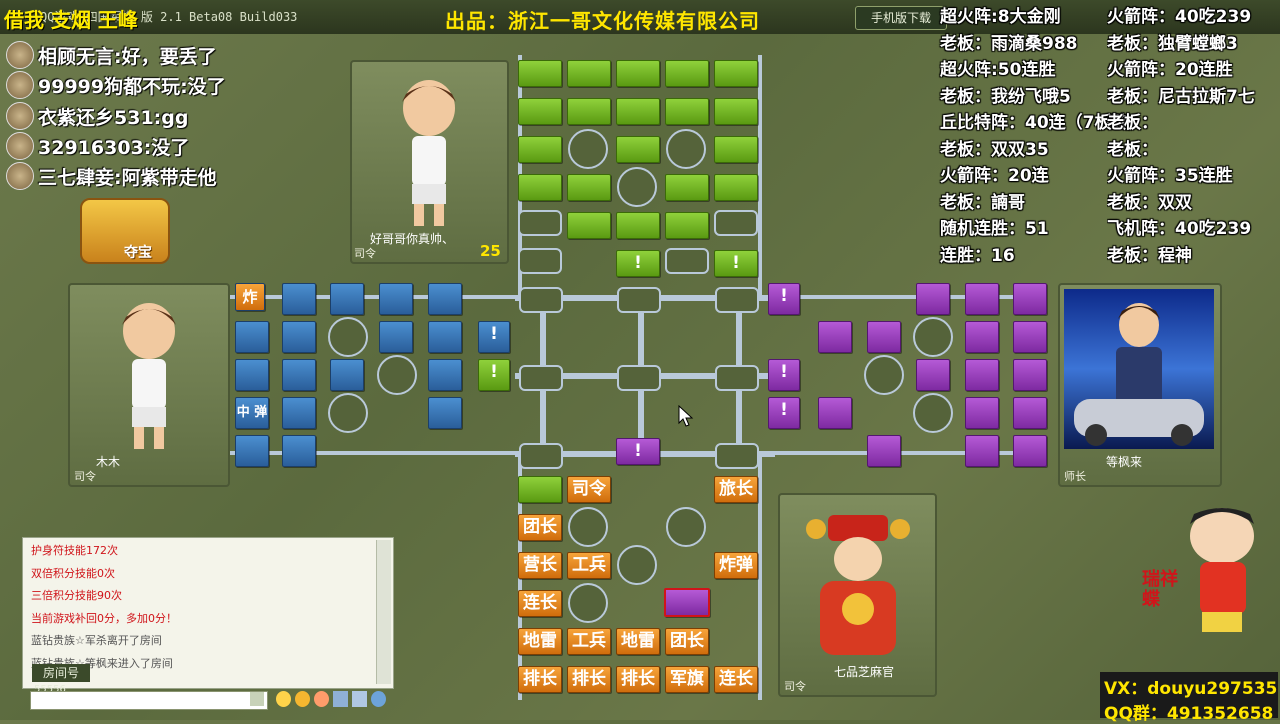 The image size is (1280, 724). Describe the element at coordinates (340, 699) in the screenshot. I see `speaker-icon` at that location.